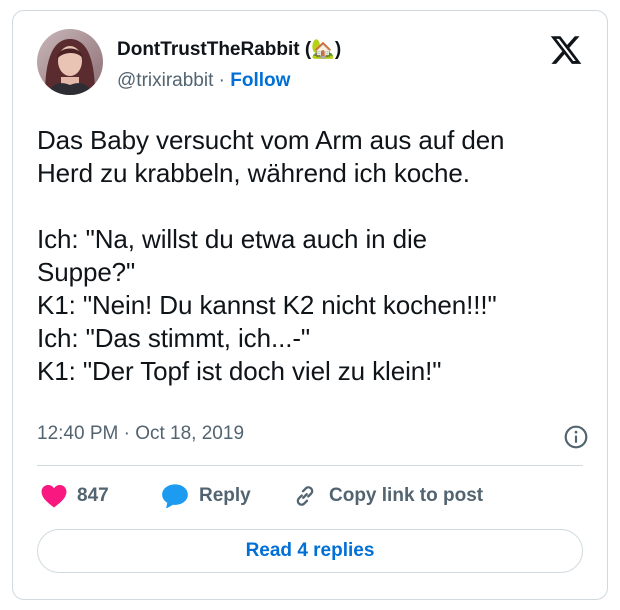 The height and width of the screenshot is (610, 620). I want to click on x-logo-icon, so click(566, 50).